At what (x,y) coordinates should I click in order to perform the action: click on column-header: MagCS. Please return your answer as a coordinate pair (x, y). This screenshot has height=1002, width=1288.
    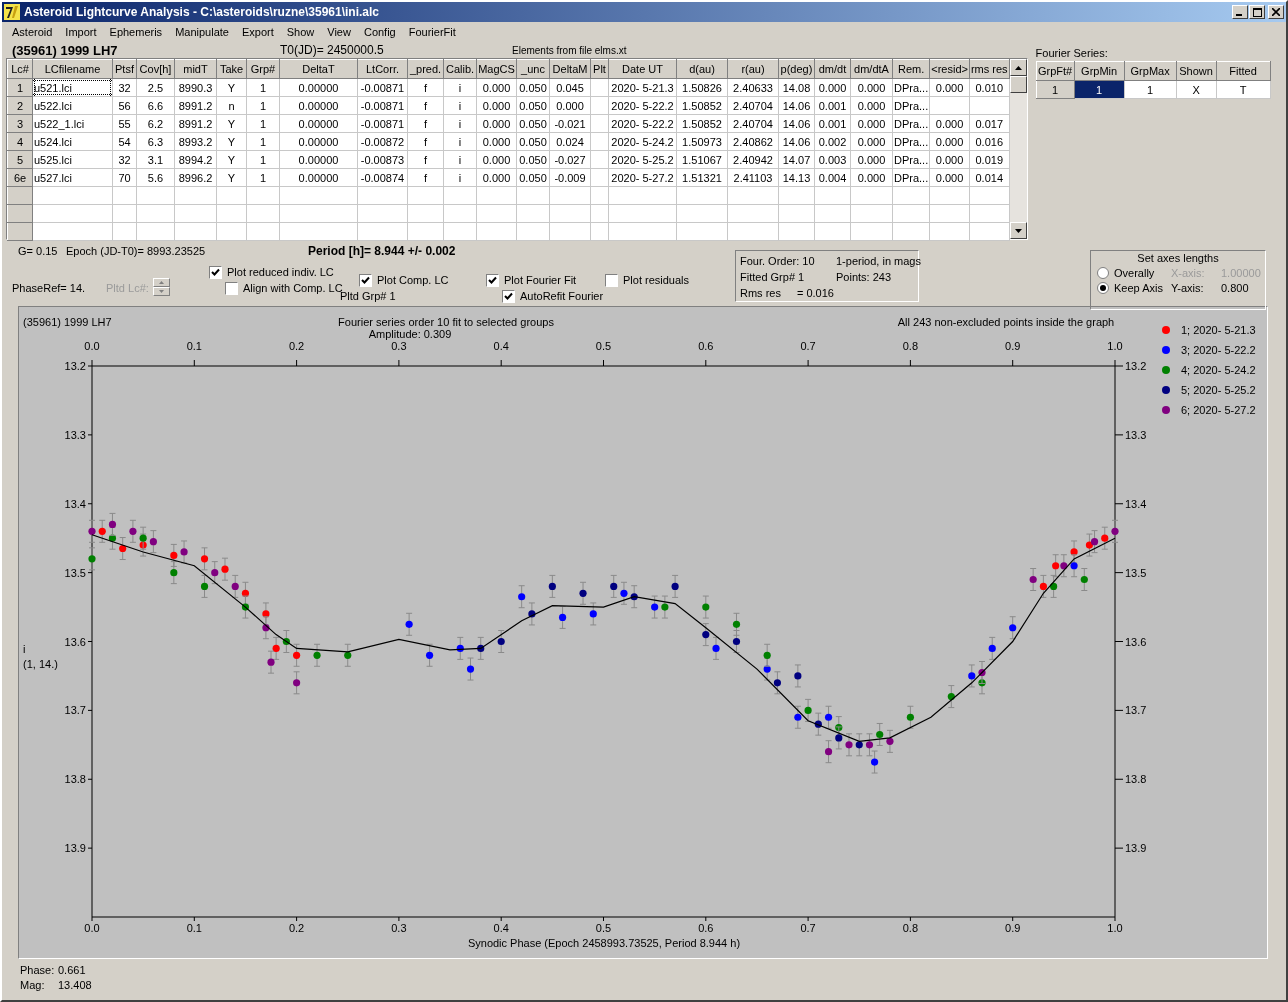
    Looking at the image, I should click on (496, 69).